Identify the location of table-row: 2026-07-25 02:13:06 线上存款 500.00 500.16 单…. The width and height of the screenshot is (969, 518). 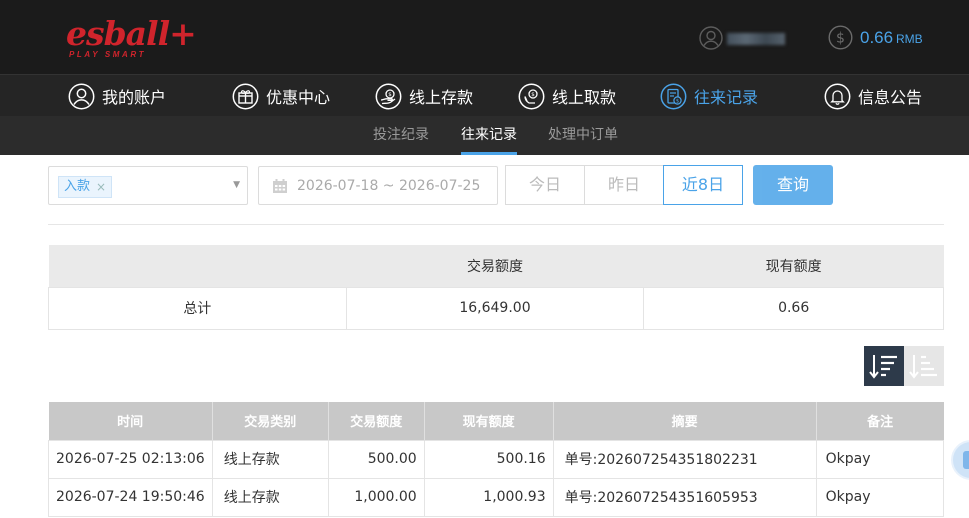
(496, 459).